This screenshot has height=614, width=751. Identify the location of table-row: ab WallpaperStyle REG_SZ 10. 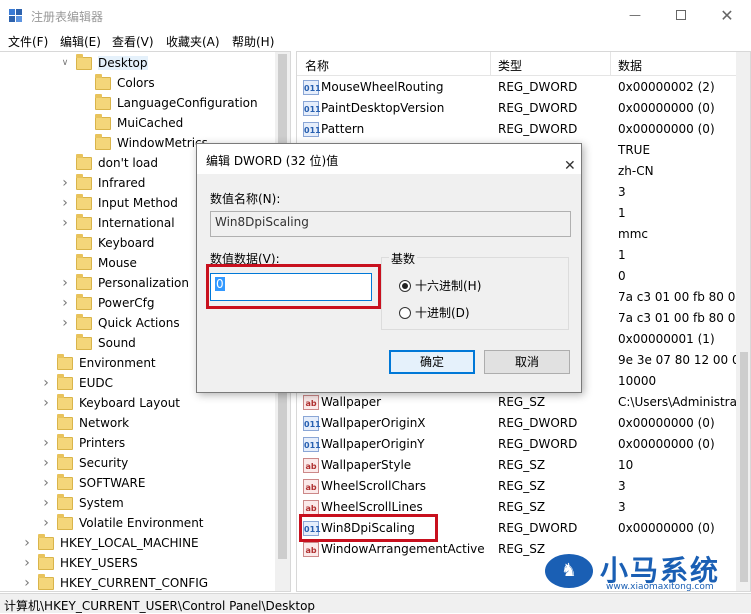
(523, 465).